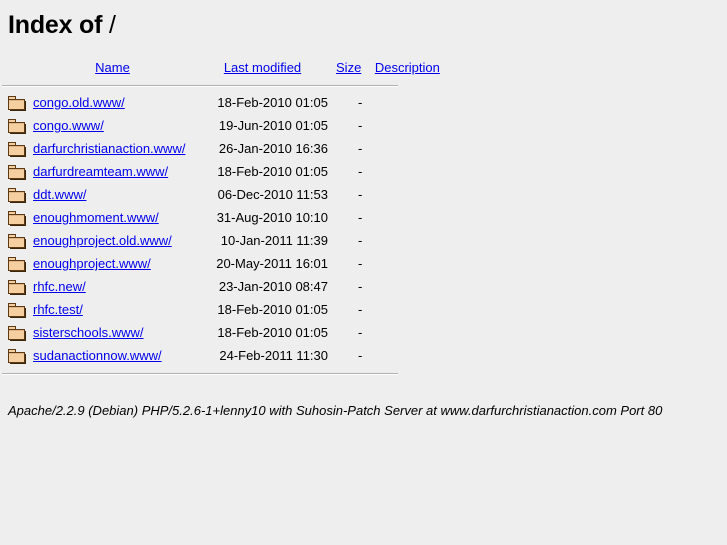 This screenshot has height=545, width=727. What do you see at coordinates (79, 102) in the screenshot?
I see `directory-link: congo.old.www/` at bounding box center [79, 102].